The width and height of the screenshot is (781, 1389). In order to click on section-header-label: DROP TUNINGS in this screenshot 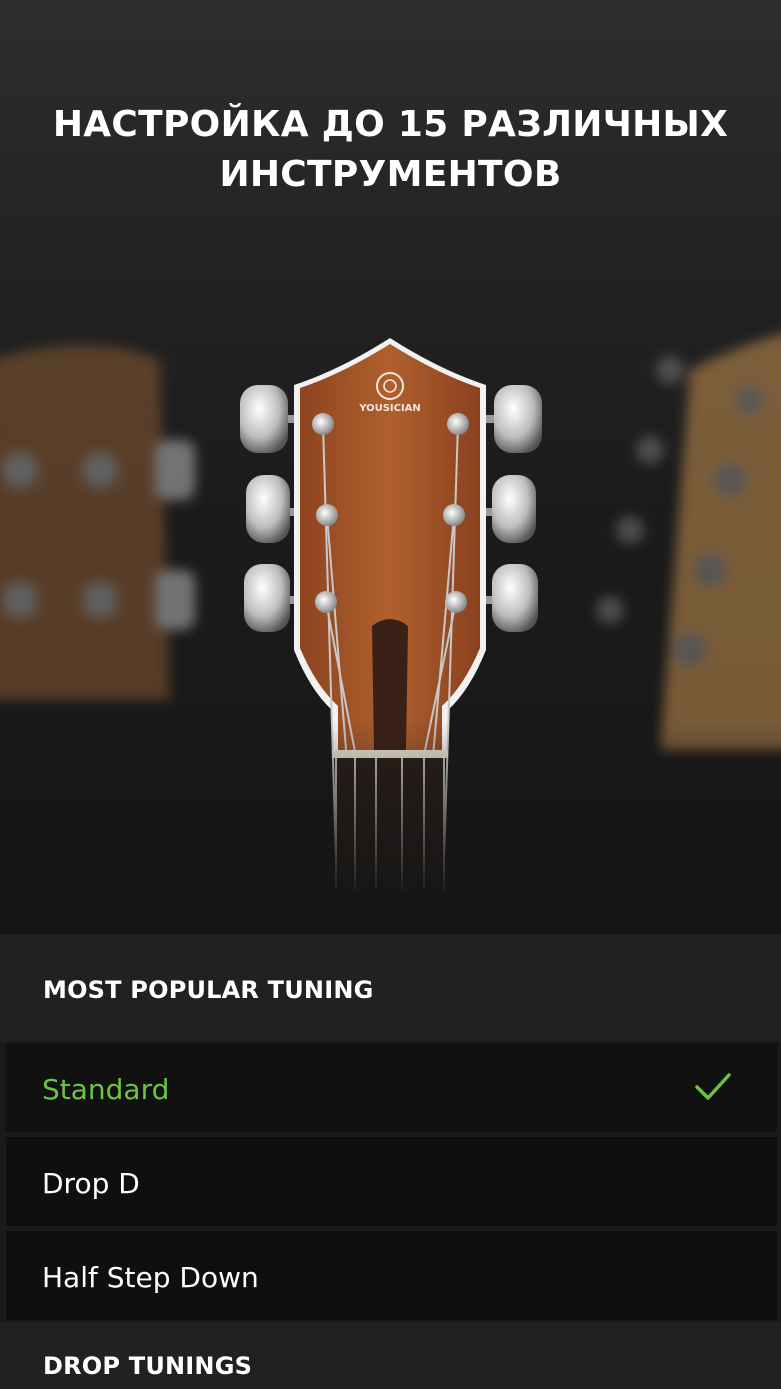, I will do `click(148, 1366)`.